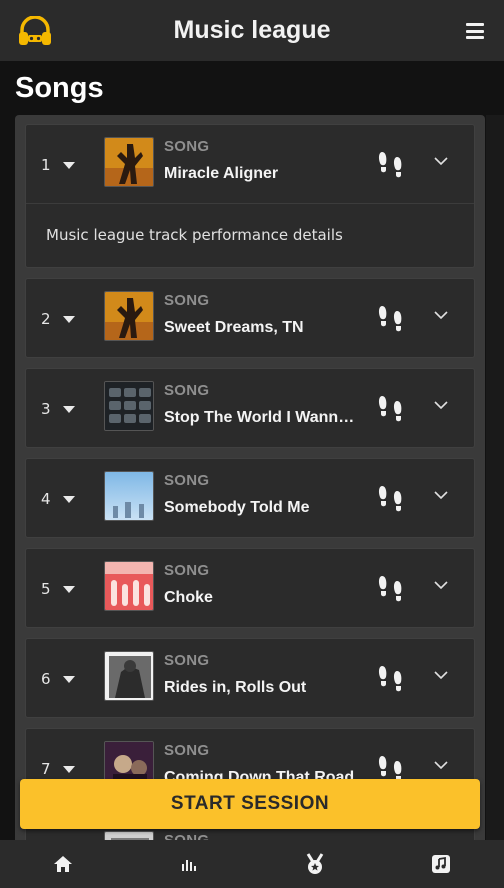  I want to click on song-title: Choke, so click(188, 597).